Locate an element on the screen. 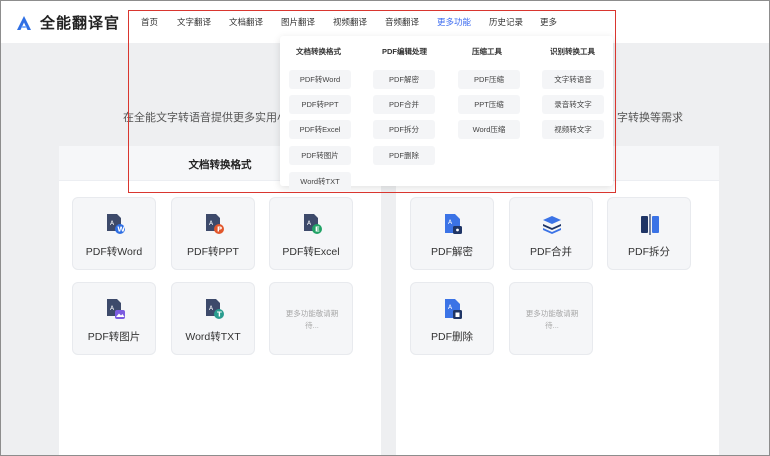 The height and width of the screenshot is (456, 770). dropdown-col-doc-convert: 文档转换格式 is located at coordinates (318, 51).